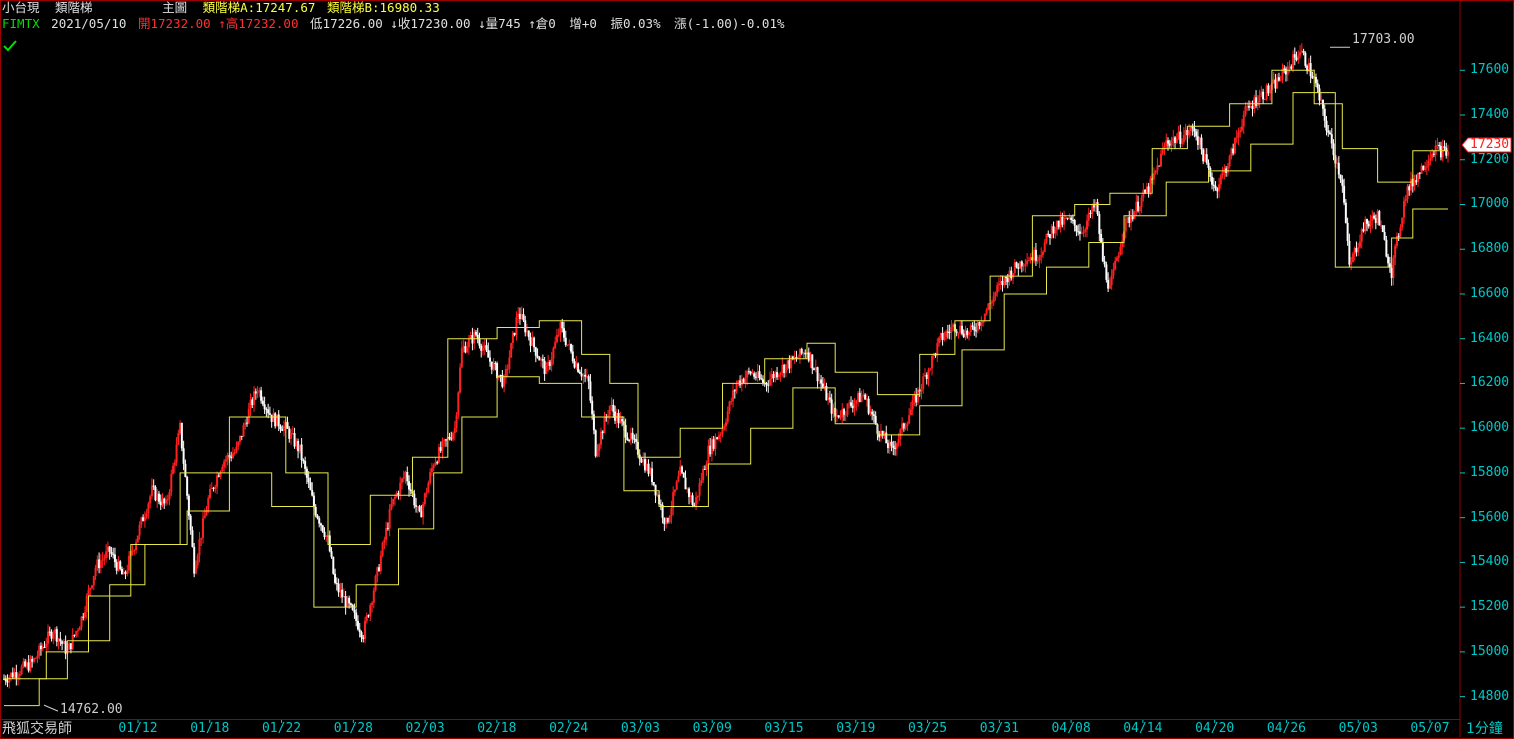 Image resolution: width=1514 pixels, height=739 pixels. I want to click on period-selector: 1分鐘, so click(1484, 729).